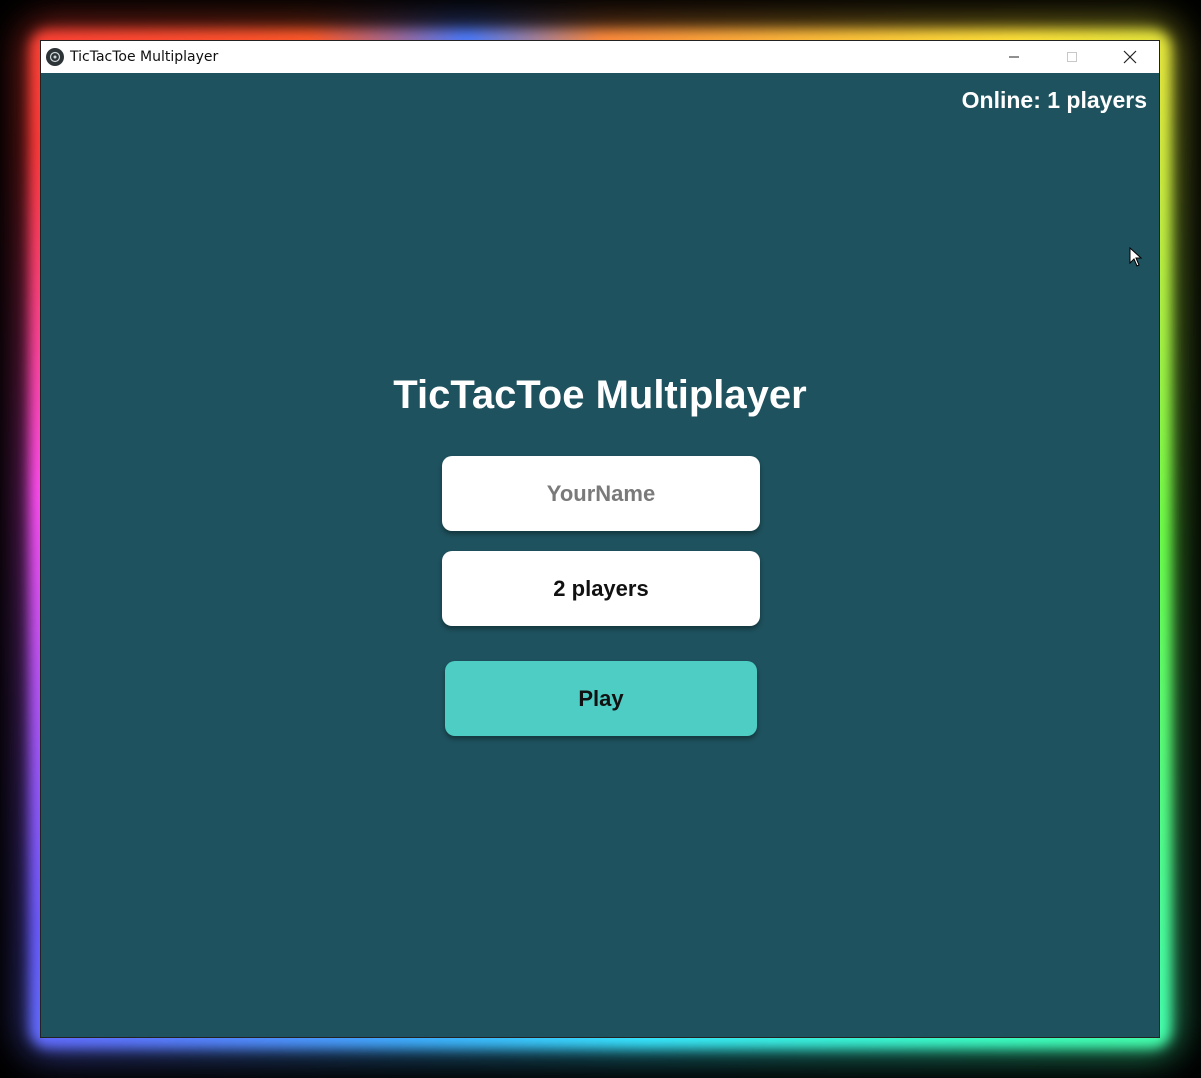 The width and height of the screenshot is (1201, 1078). What do you see at coordinates (600, 395) in the screenshot?
I see `page-title: TicTacToe Multiplayer` at bounding box center [600, 395].